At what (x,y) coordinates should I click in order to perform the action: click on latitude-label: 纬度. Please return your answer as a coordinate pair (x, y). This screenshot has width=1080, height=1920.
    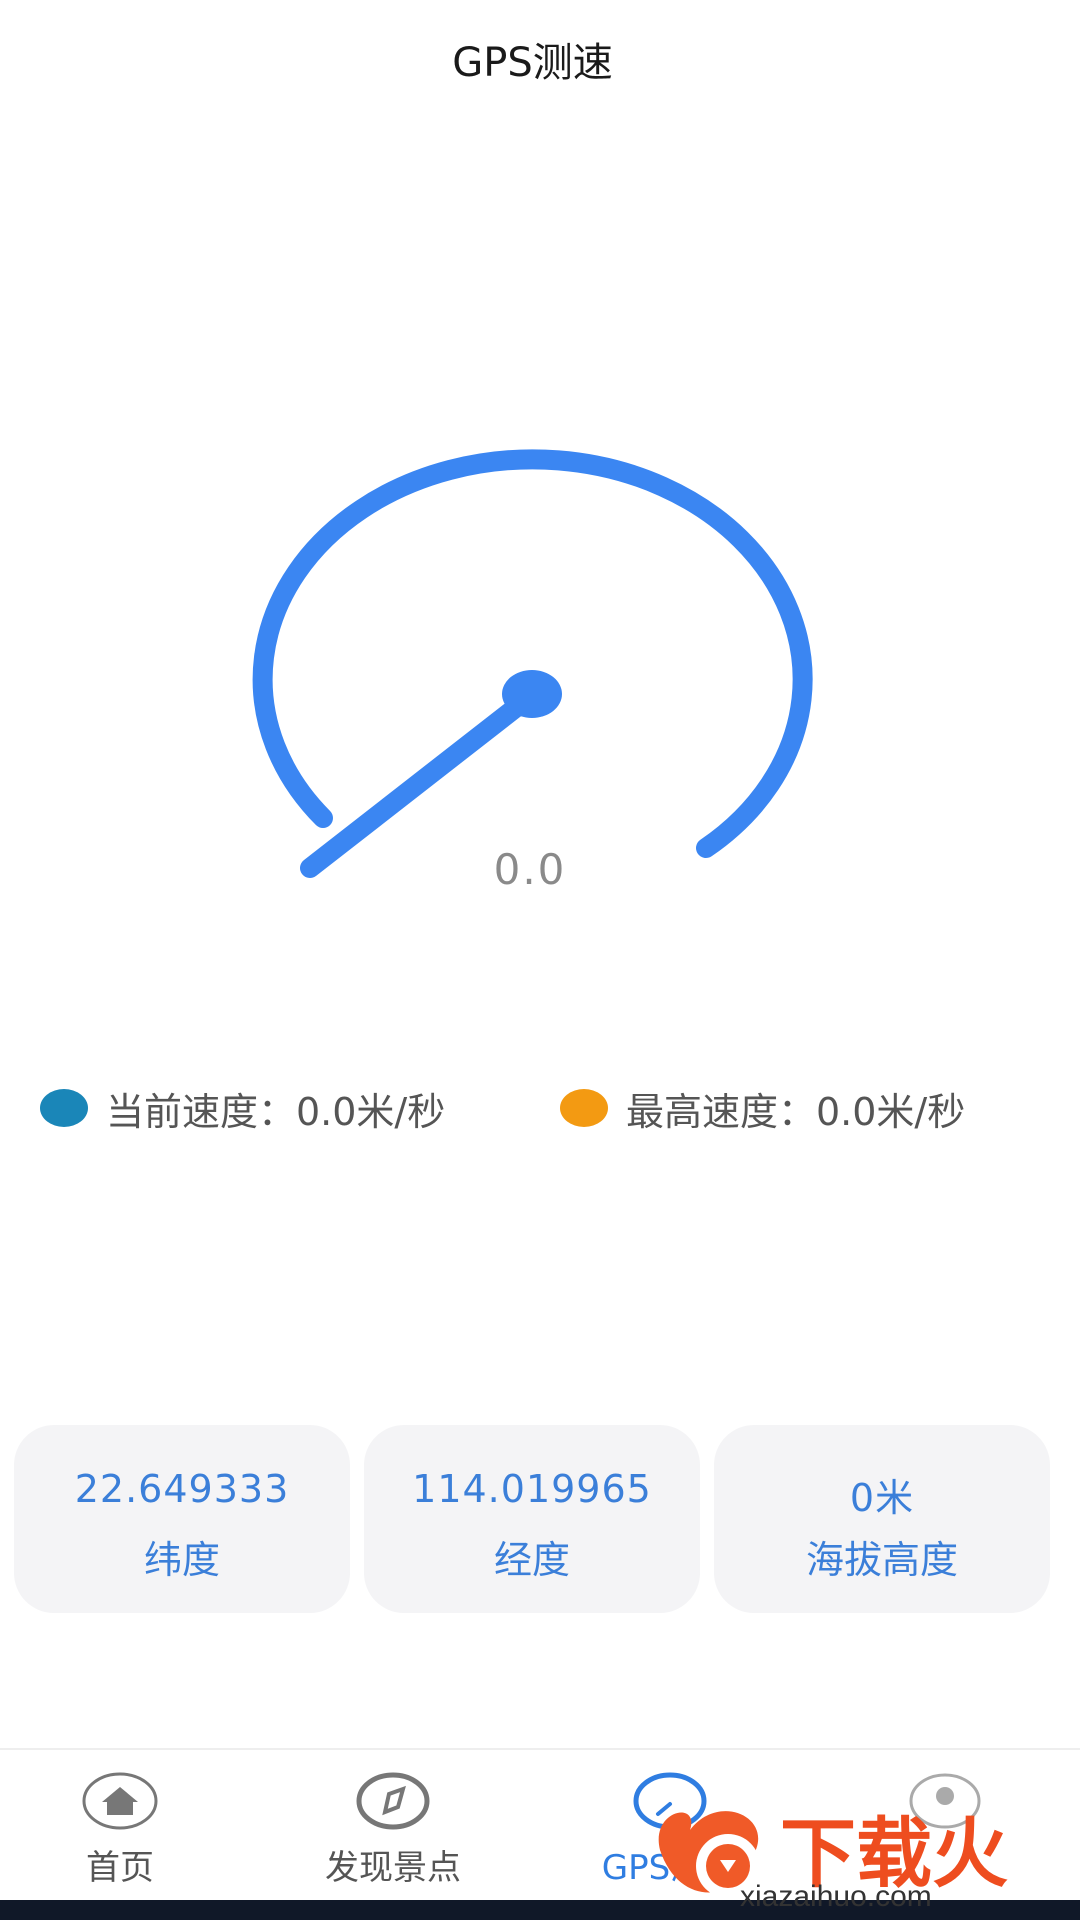
    Looking at the image, I should click on (181, 1560).